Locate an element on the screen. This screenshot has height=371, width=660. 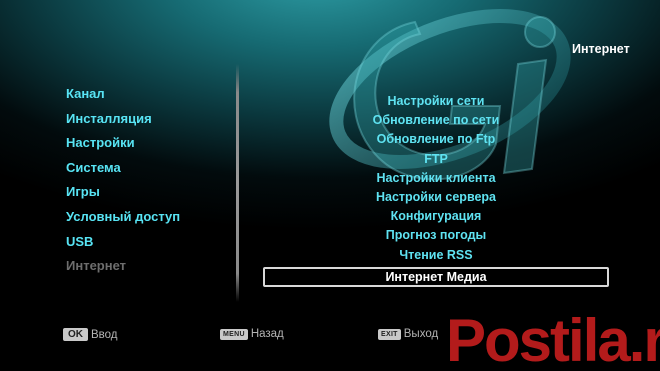
menu-key-icon: MENU is located at coordinates (234, 334).